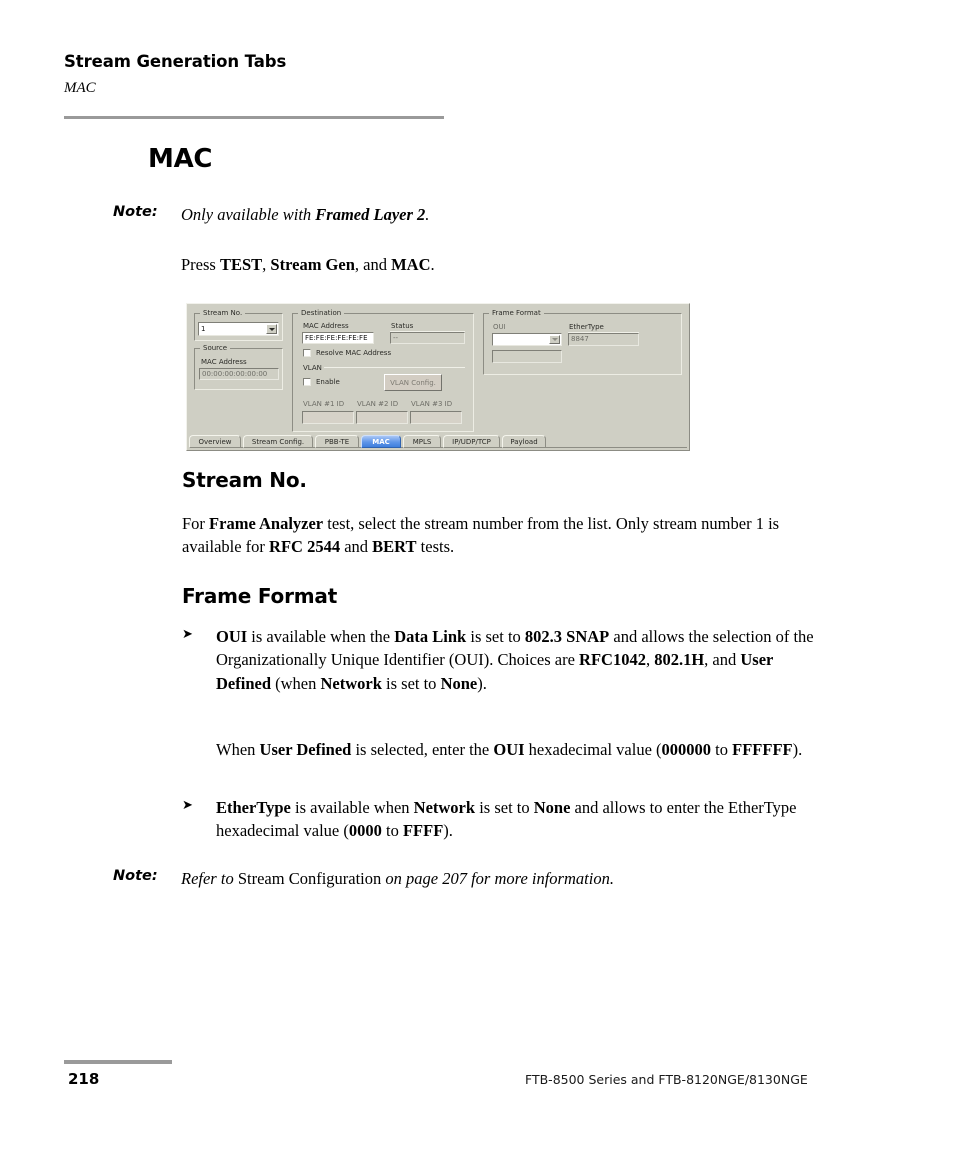 Image resolution: width=954 pixels, height=1159 pixels. What do you see at coordinates (497, 878) in the screenshot?
I see `note2-t2: on page 207 for more information.` at bounding box center [497, 878].